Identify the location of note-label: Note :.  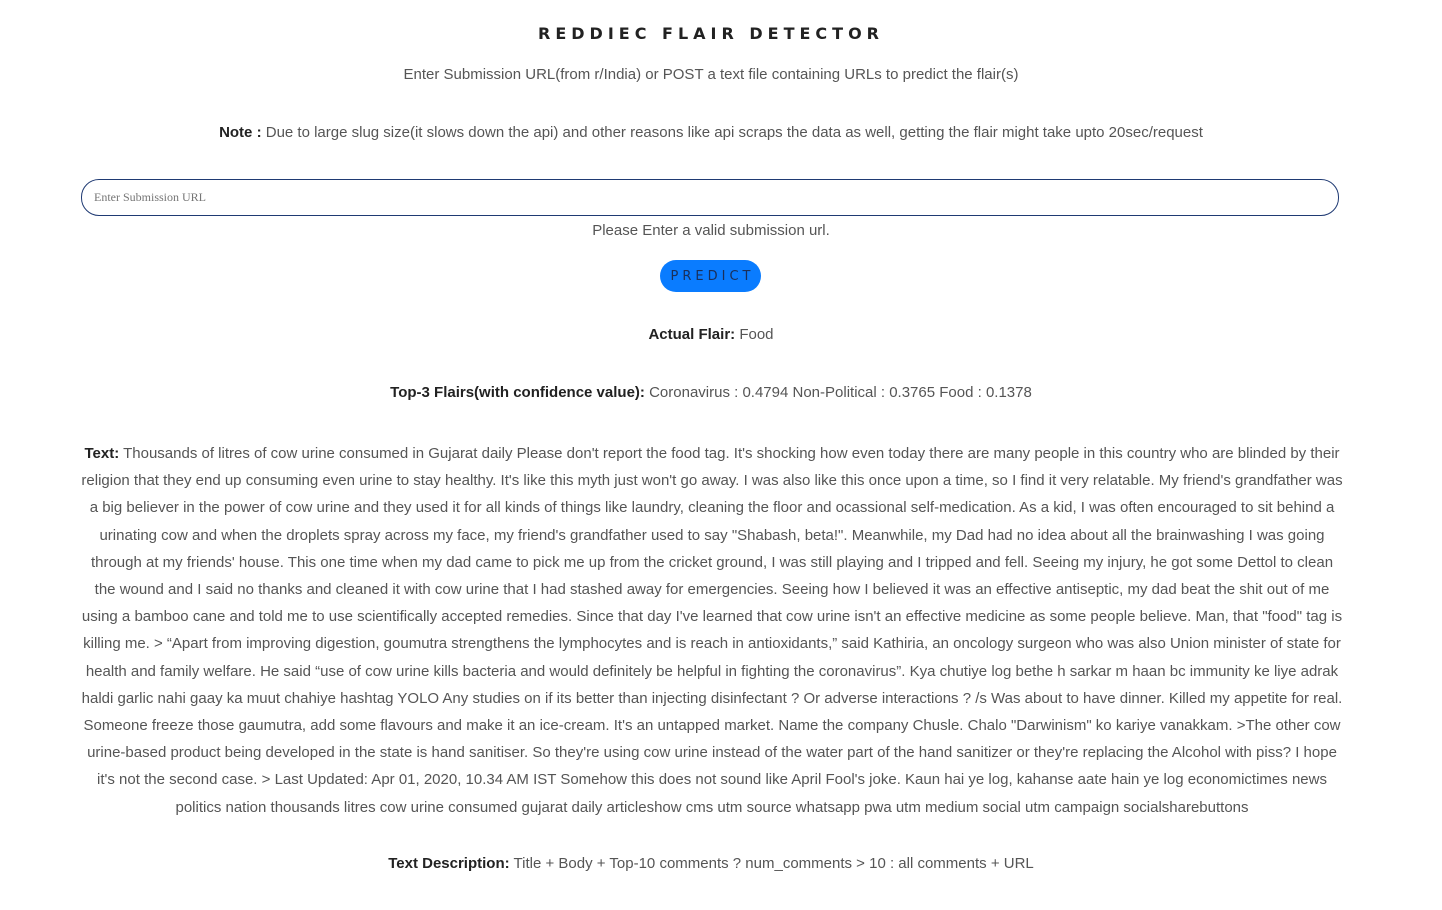
(240, 132).